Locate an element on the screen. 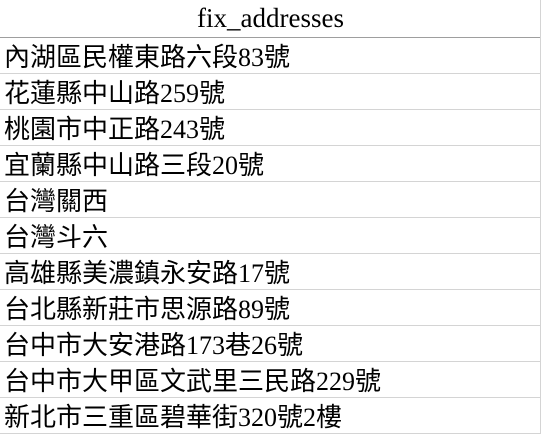 The width and height of the screenshot is (541, 434). cell: 台灣關西 is located at coordinates (270, 200).